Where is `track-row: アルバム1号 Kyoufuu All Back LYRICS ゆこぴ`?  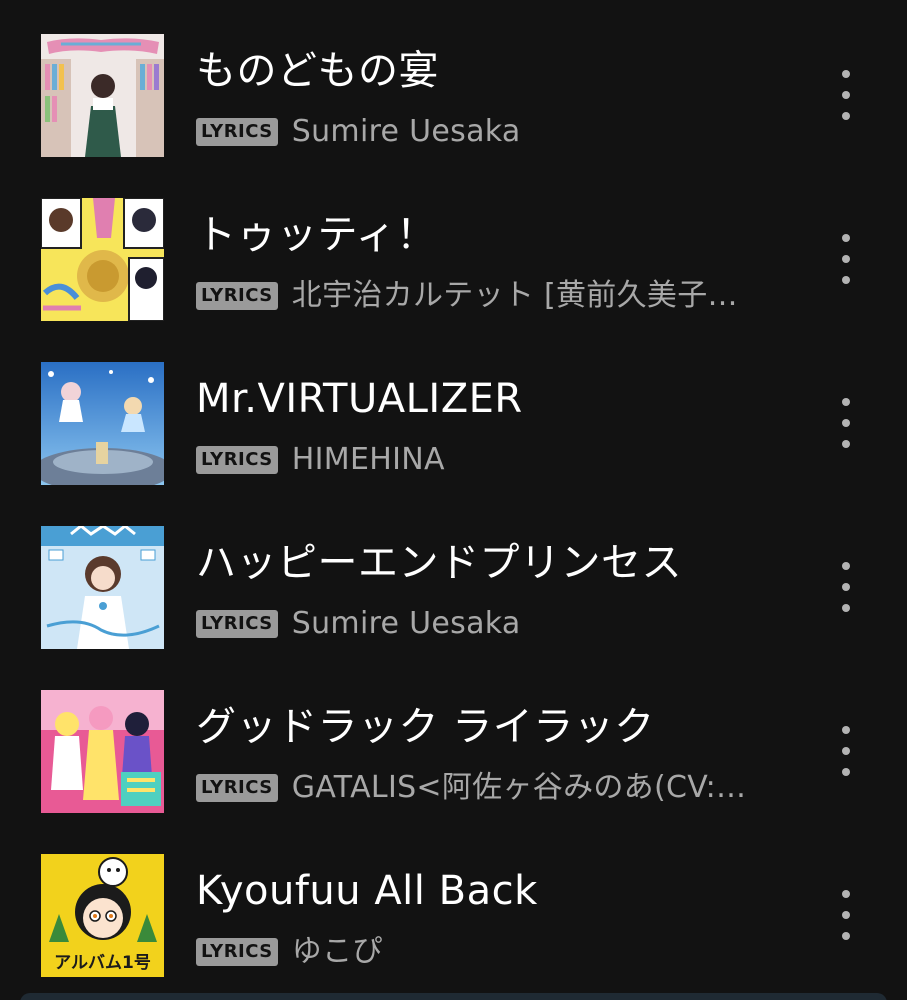 track-row: アルバム1号 Kyoufuu All Back LYRICS ゆこぴ is located at coordinates (453, 927).